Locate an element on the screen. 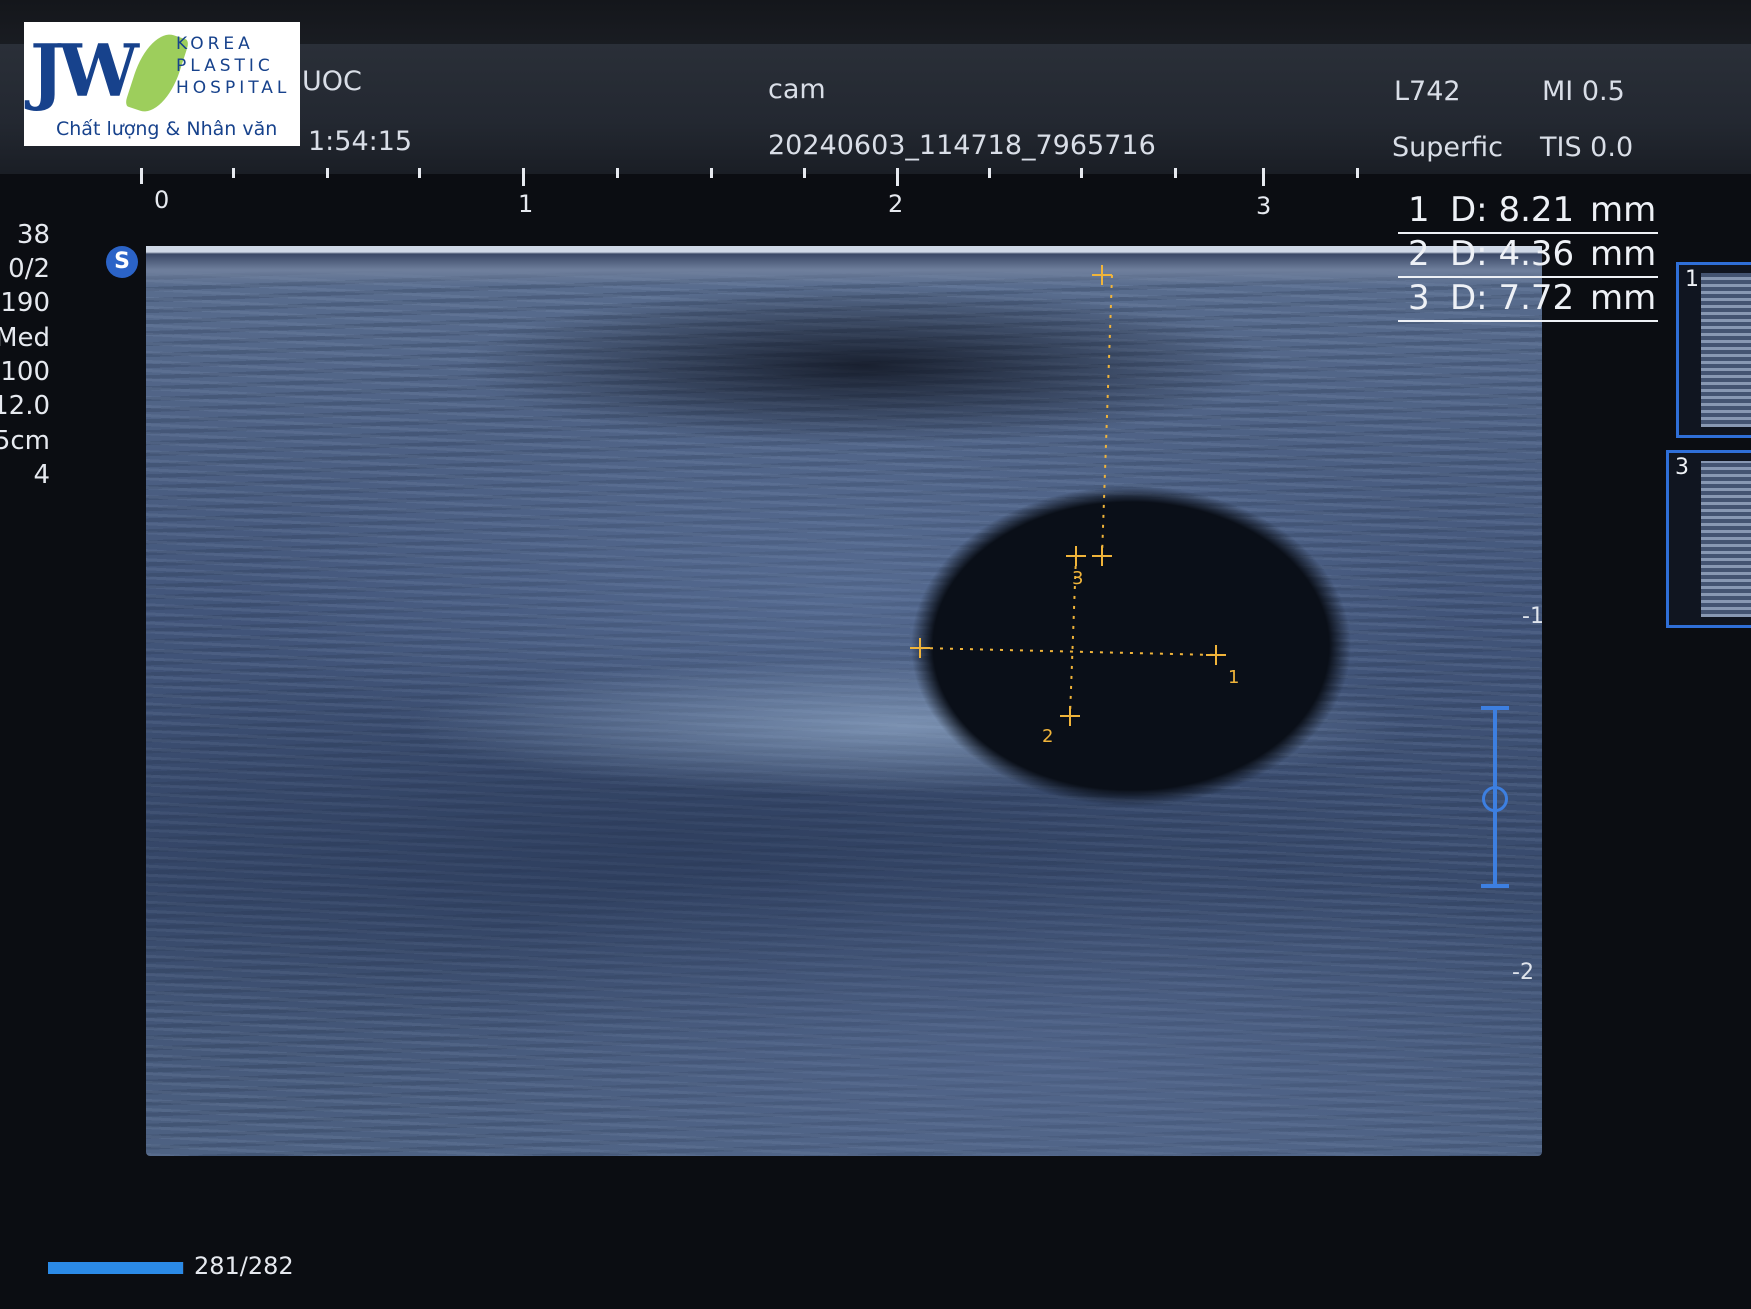  measurement-results: 1 D: 8.21 mm 2 D: 4.36 mm 3 D: 7.72 mm is located at coordinates (1528, 256).